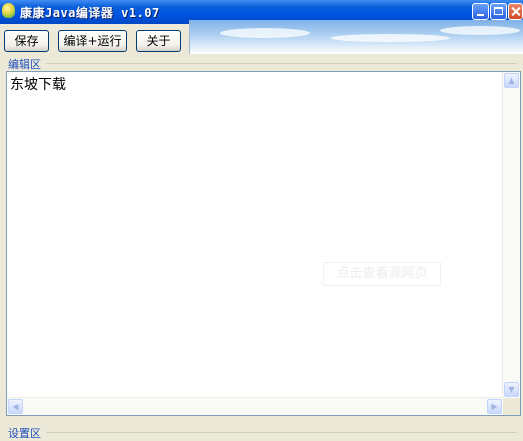 This screenshot has height=441, width=523. What do you see at coordinates (511, 389) in the screenshot?
I see `scroll-down-icon: ▼` at bounding box center [511, 389].